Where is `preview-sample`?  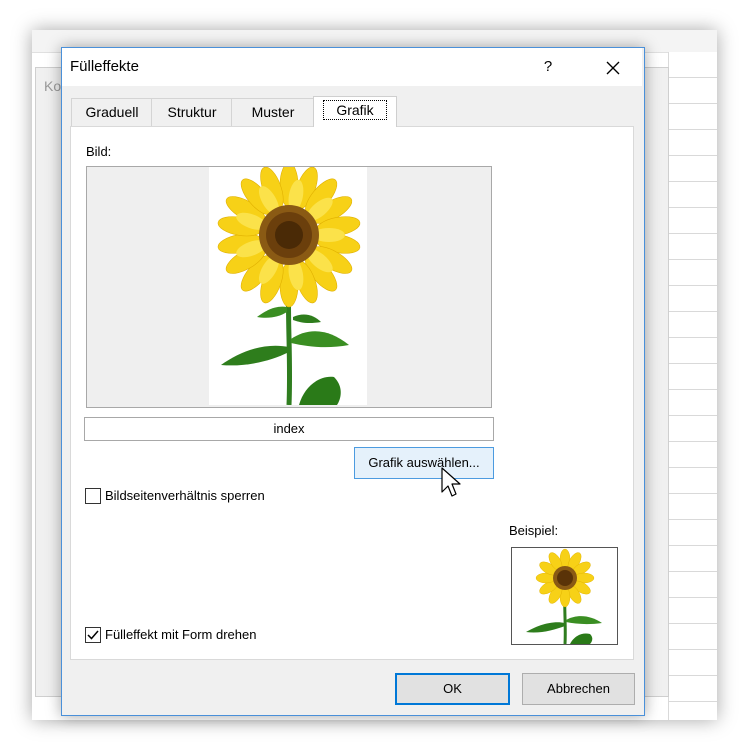 preview-sample is located at coordinates (564, 596).